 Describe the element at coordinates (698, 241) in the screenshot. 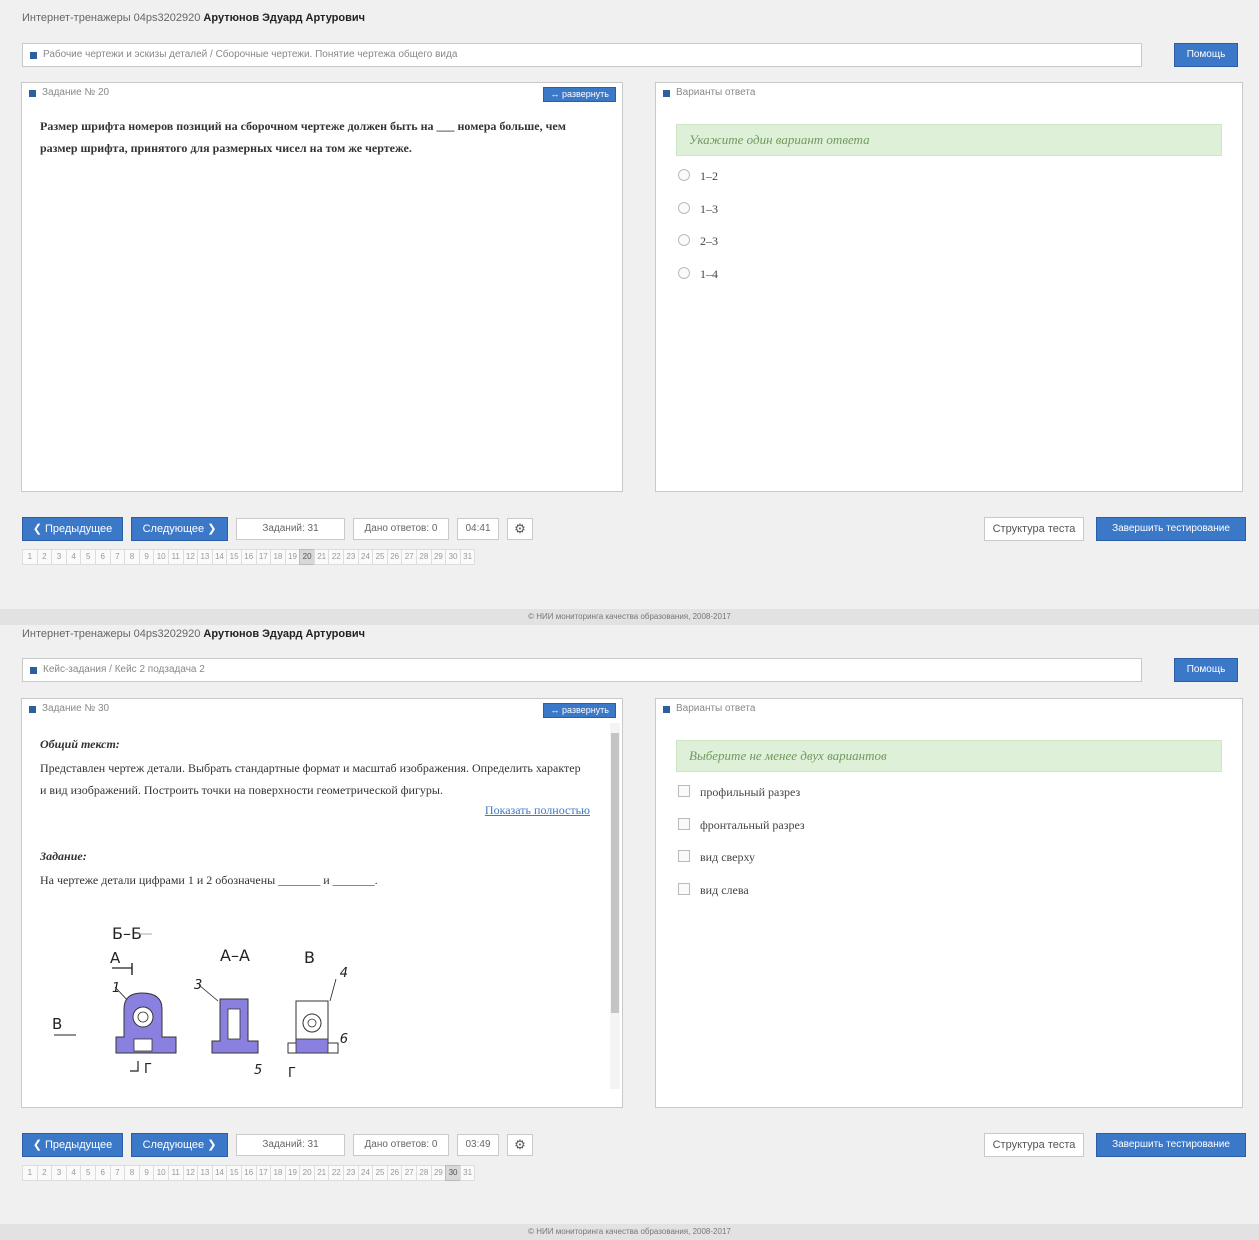

I see `answer-option: 2–3` at that location.